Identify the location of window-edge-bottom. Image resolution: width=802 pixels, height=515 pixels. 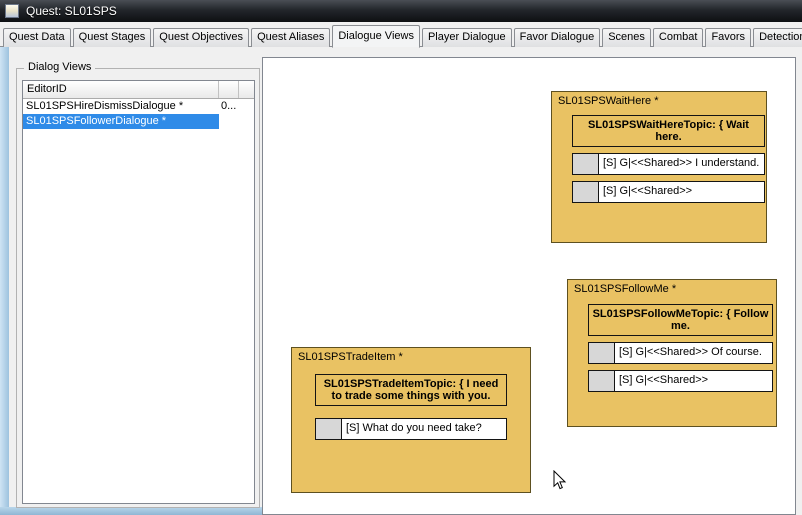
(131, 511).